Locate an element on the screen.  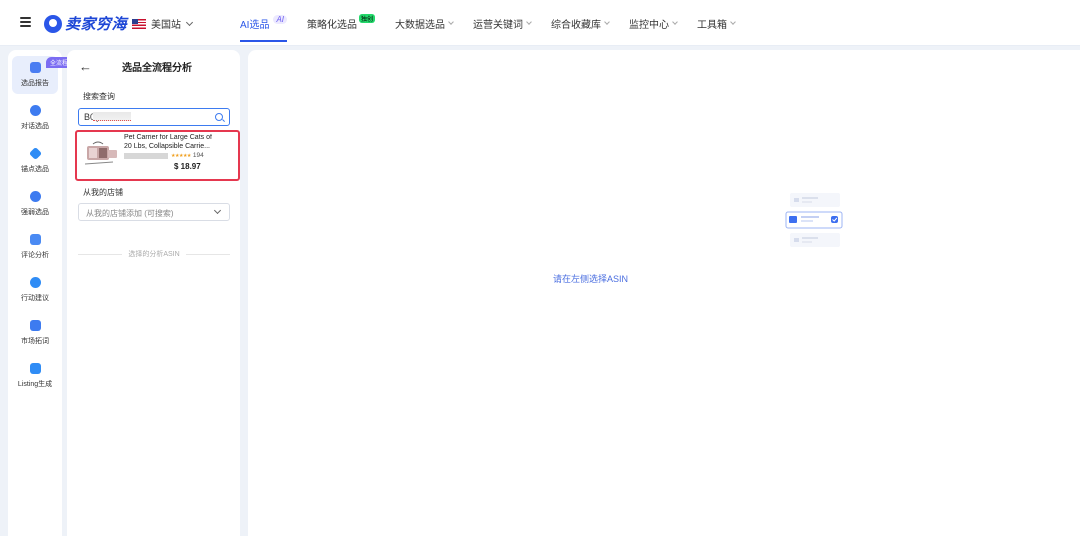
logo-mark-icon is located at coordinates (53, 23).